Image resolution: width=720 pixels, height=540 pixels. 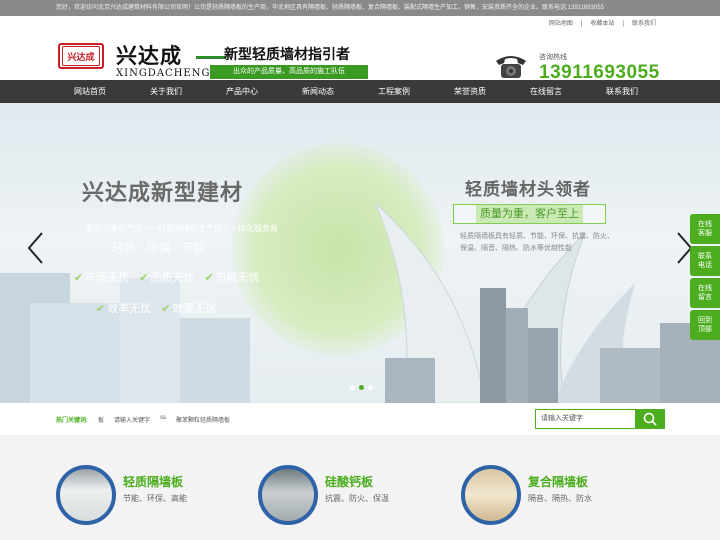 I want to click on nav-message: 在线留言, so click(x=546, y=91).